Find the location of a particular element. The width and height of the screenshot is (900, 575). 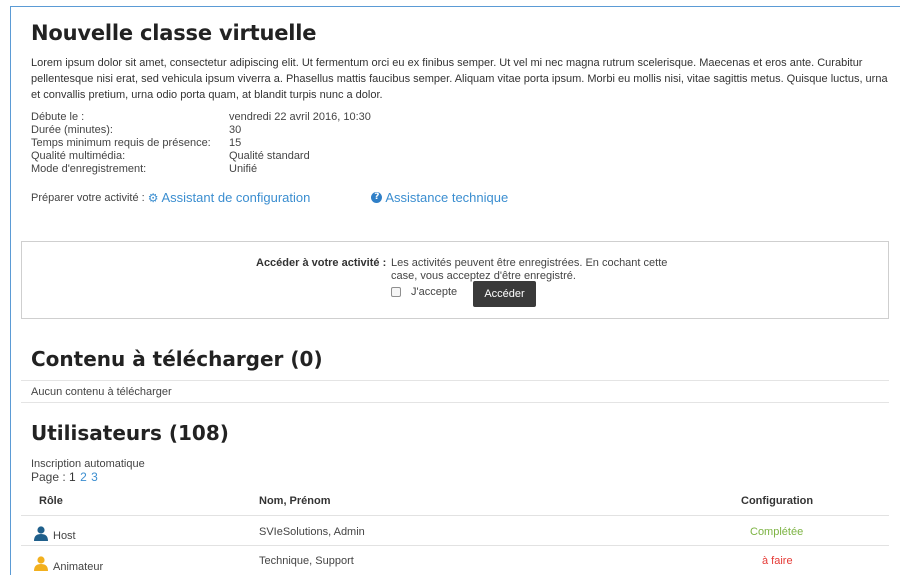

page-2-link: 2 is located at coordinates (83, 477).